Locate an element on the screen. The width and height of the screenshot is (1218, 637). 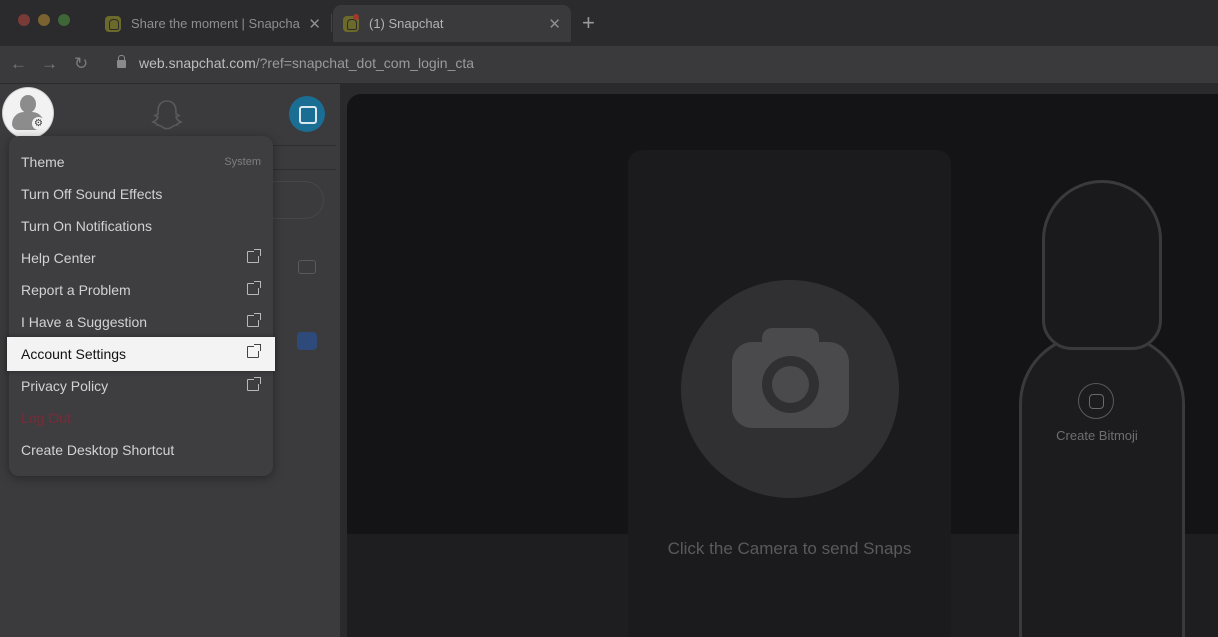
menu-item-label: Create Desktop Shortcut is located at coordinates (98, 450).